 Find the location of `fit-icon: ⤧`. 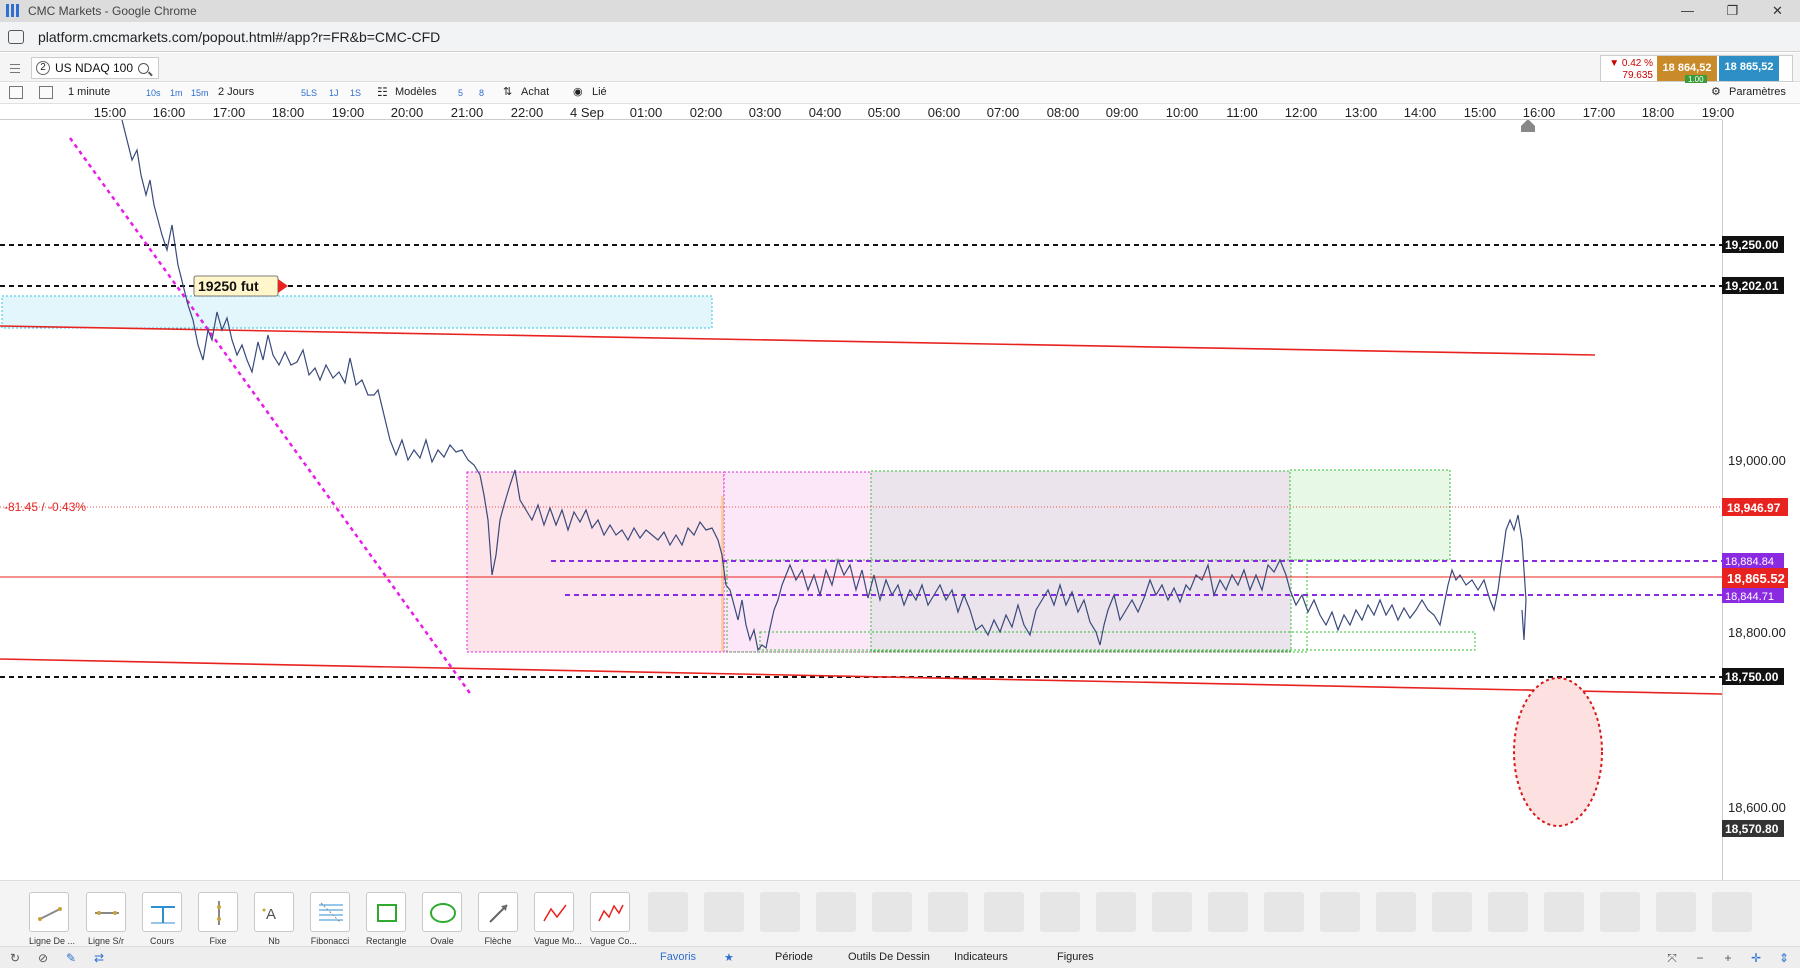

fit-icon: ⤧ is located at coordinates (1672, 958).